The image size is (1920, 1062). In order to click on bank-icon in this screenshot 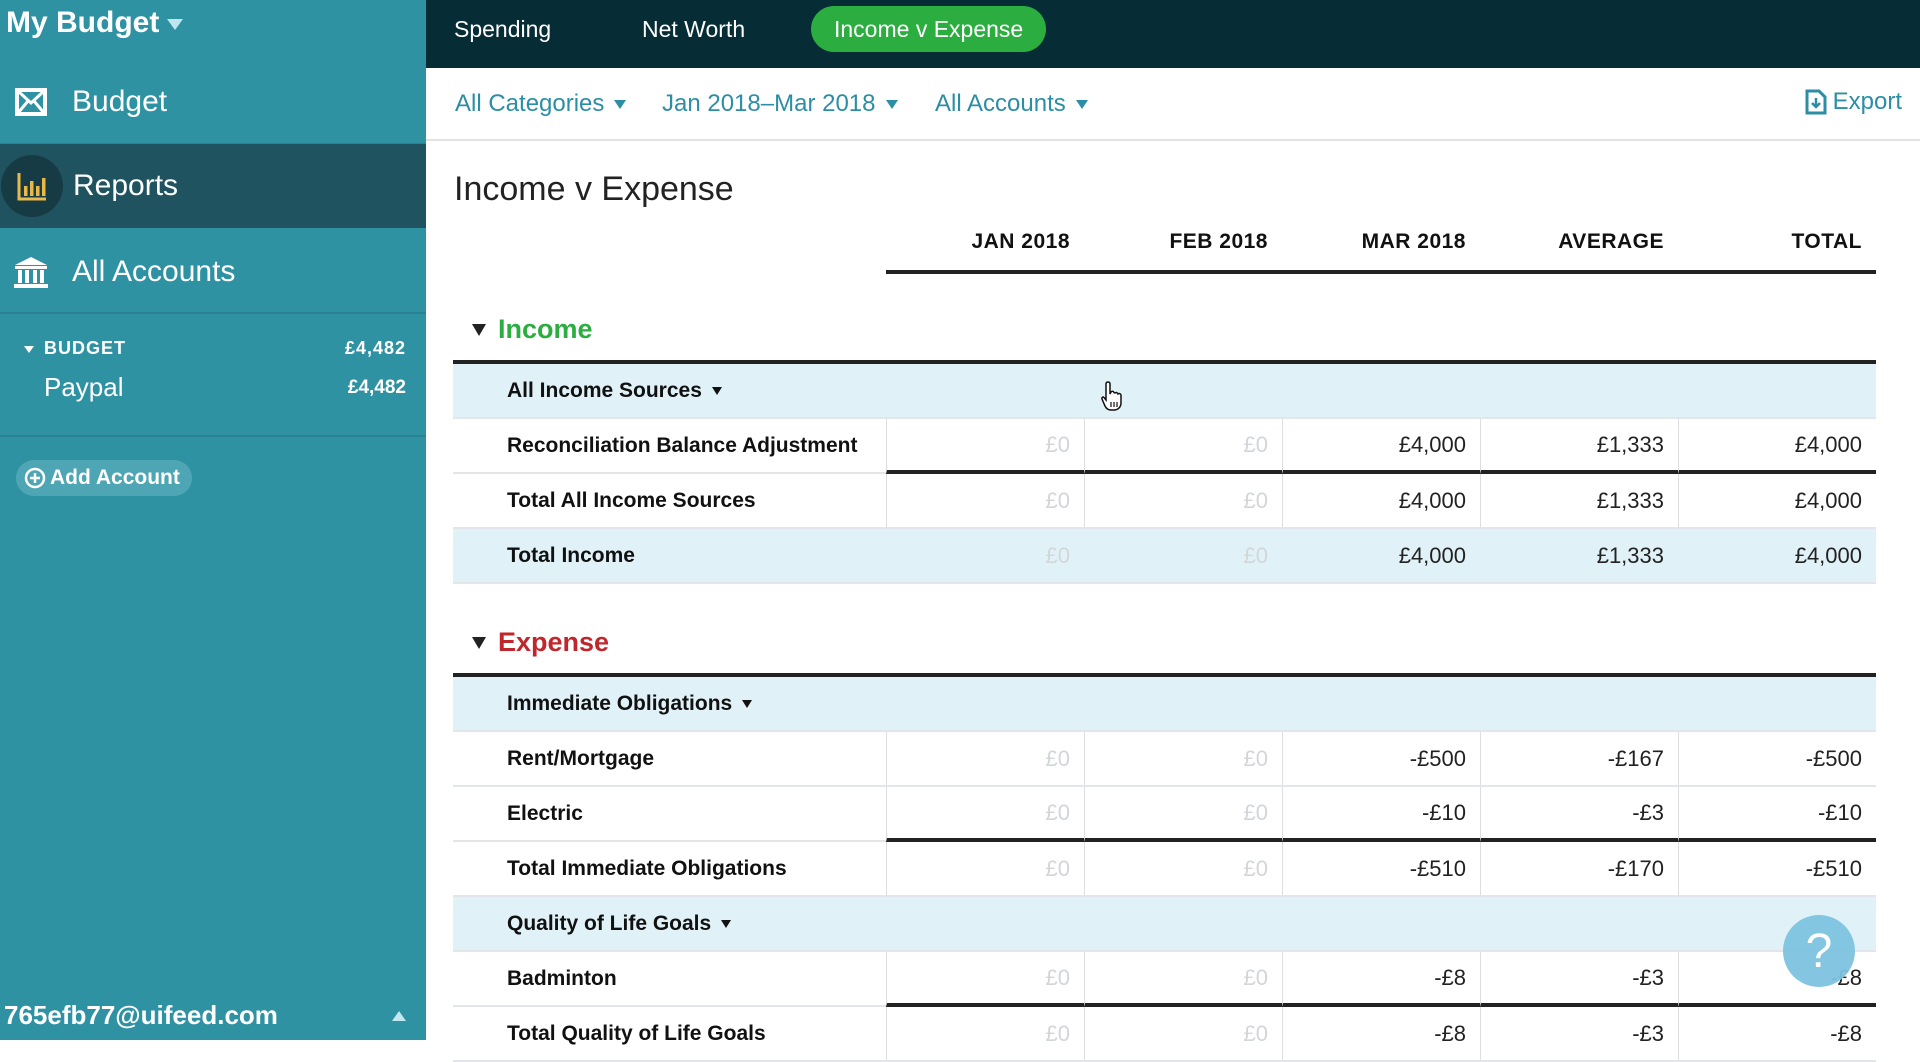, I will do `click(31, 272)`.